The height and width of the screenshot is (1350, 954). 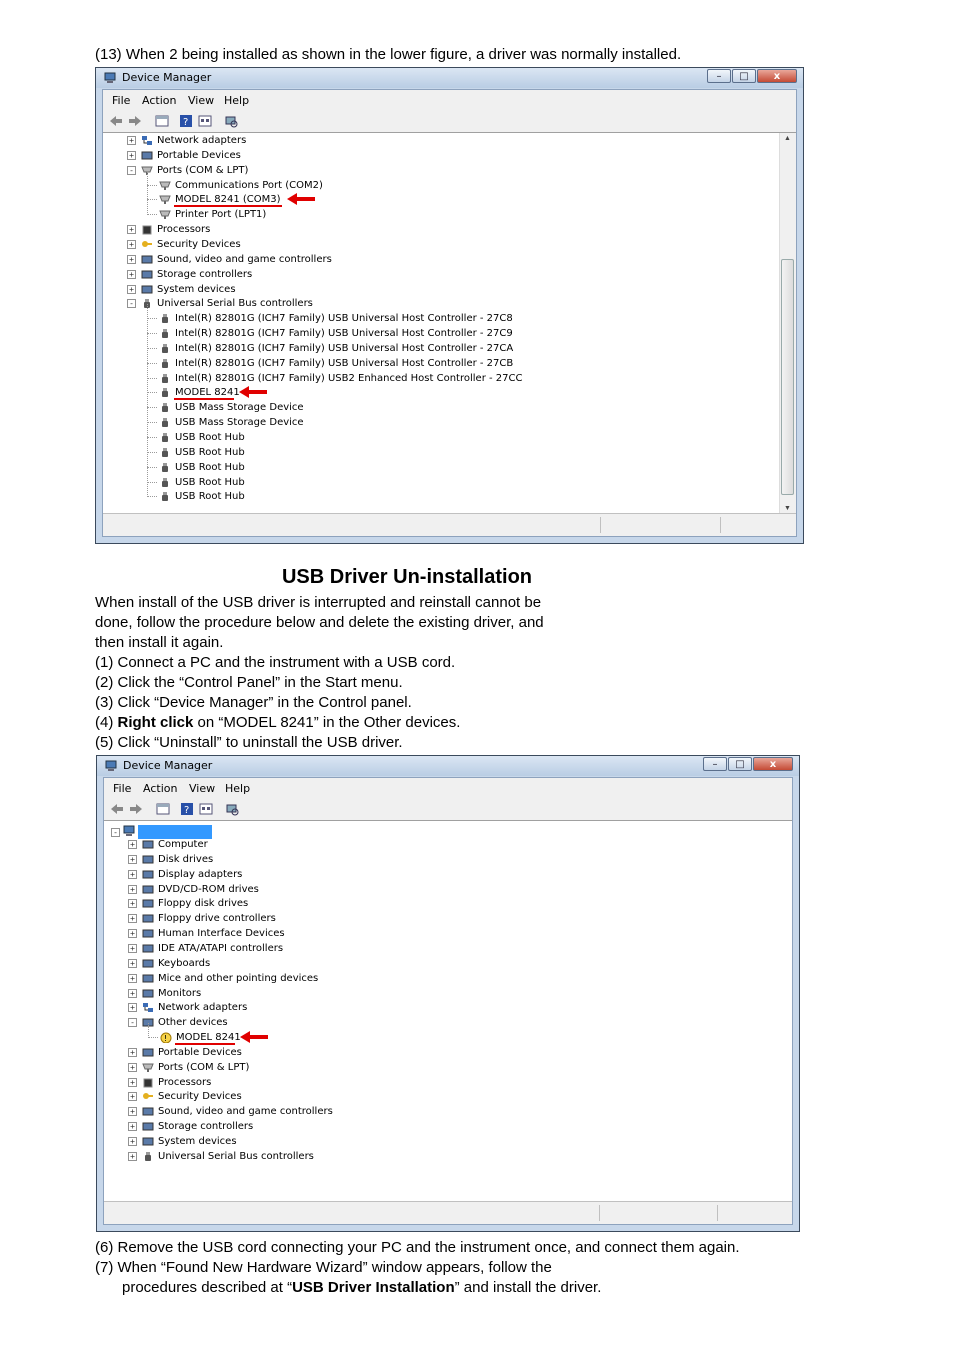 I want to click on scroll-up-icon: ▲, so click(x=787, y=138).